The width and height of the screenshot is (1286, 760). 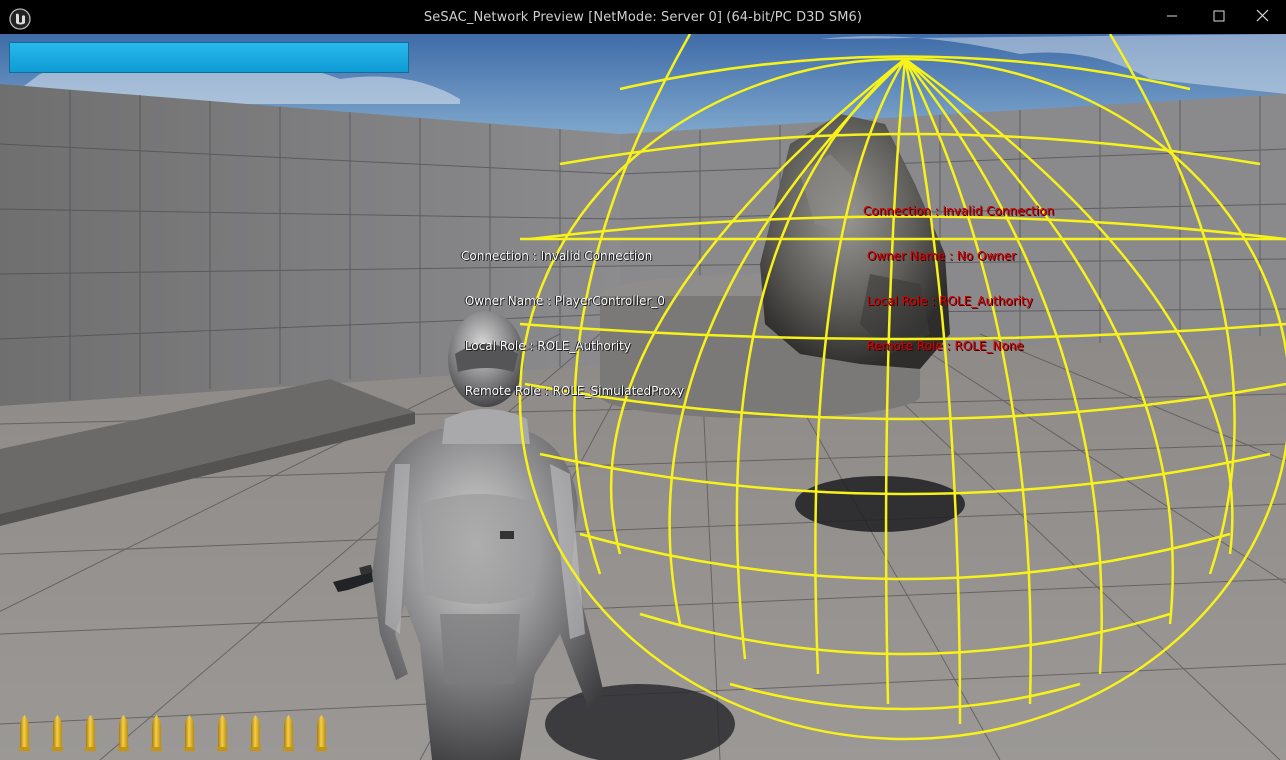 What do you see at coordinates (573, 391) in the screenshot?
I see `player-remote-role-text: Remote Role : ROLE_SimulatedProxy` at bounding box center [573, 391].